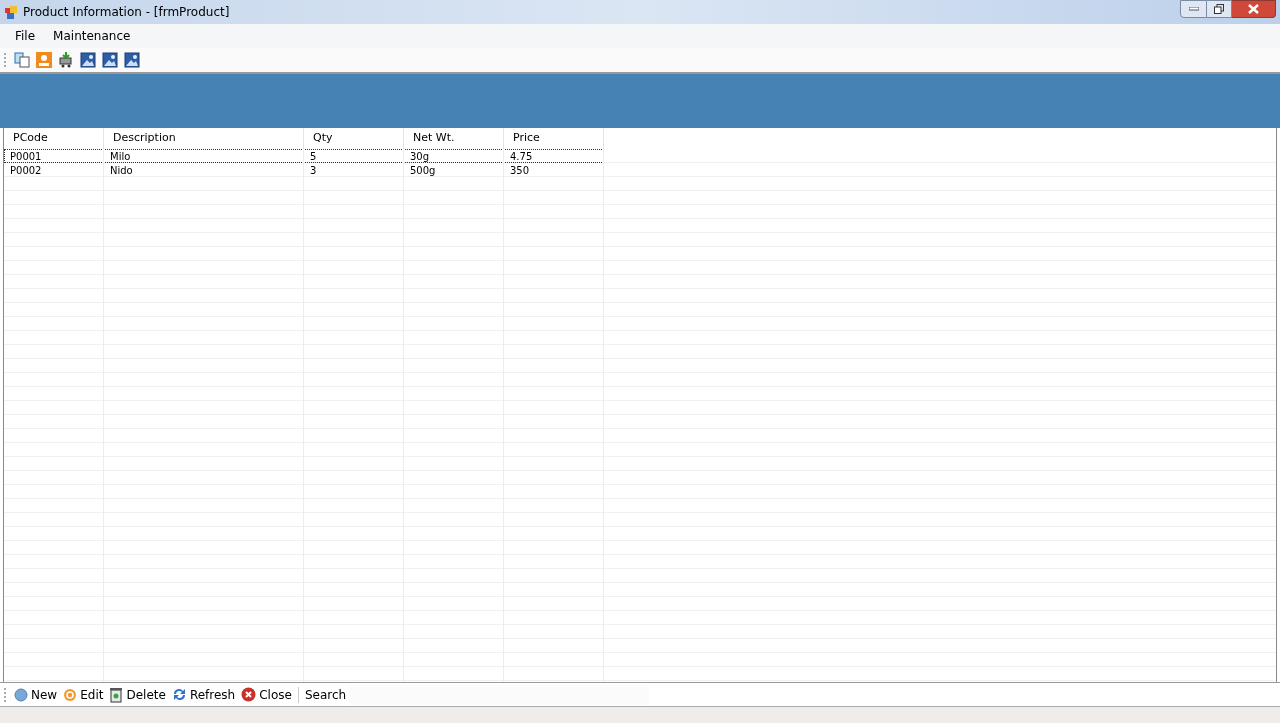 The width and height of the screenshot is (1280, 723). What do you see at coordinates (313, 170) in the screenshot?
I see `table-cell-text: 3` at bounding box center [313, 170].